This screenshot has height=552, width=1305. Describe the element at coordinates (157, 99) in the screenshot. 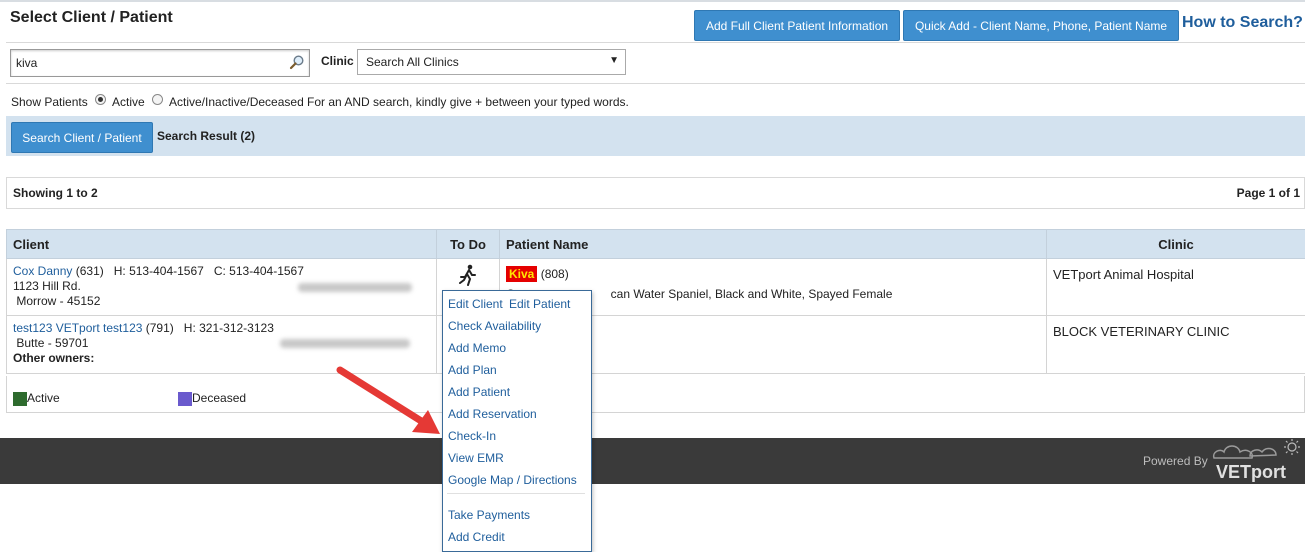

I see `radio-all-statuses` at that location.